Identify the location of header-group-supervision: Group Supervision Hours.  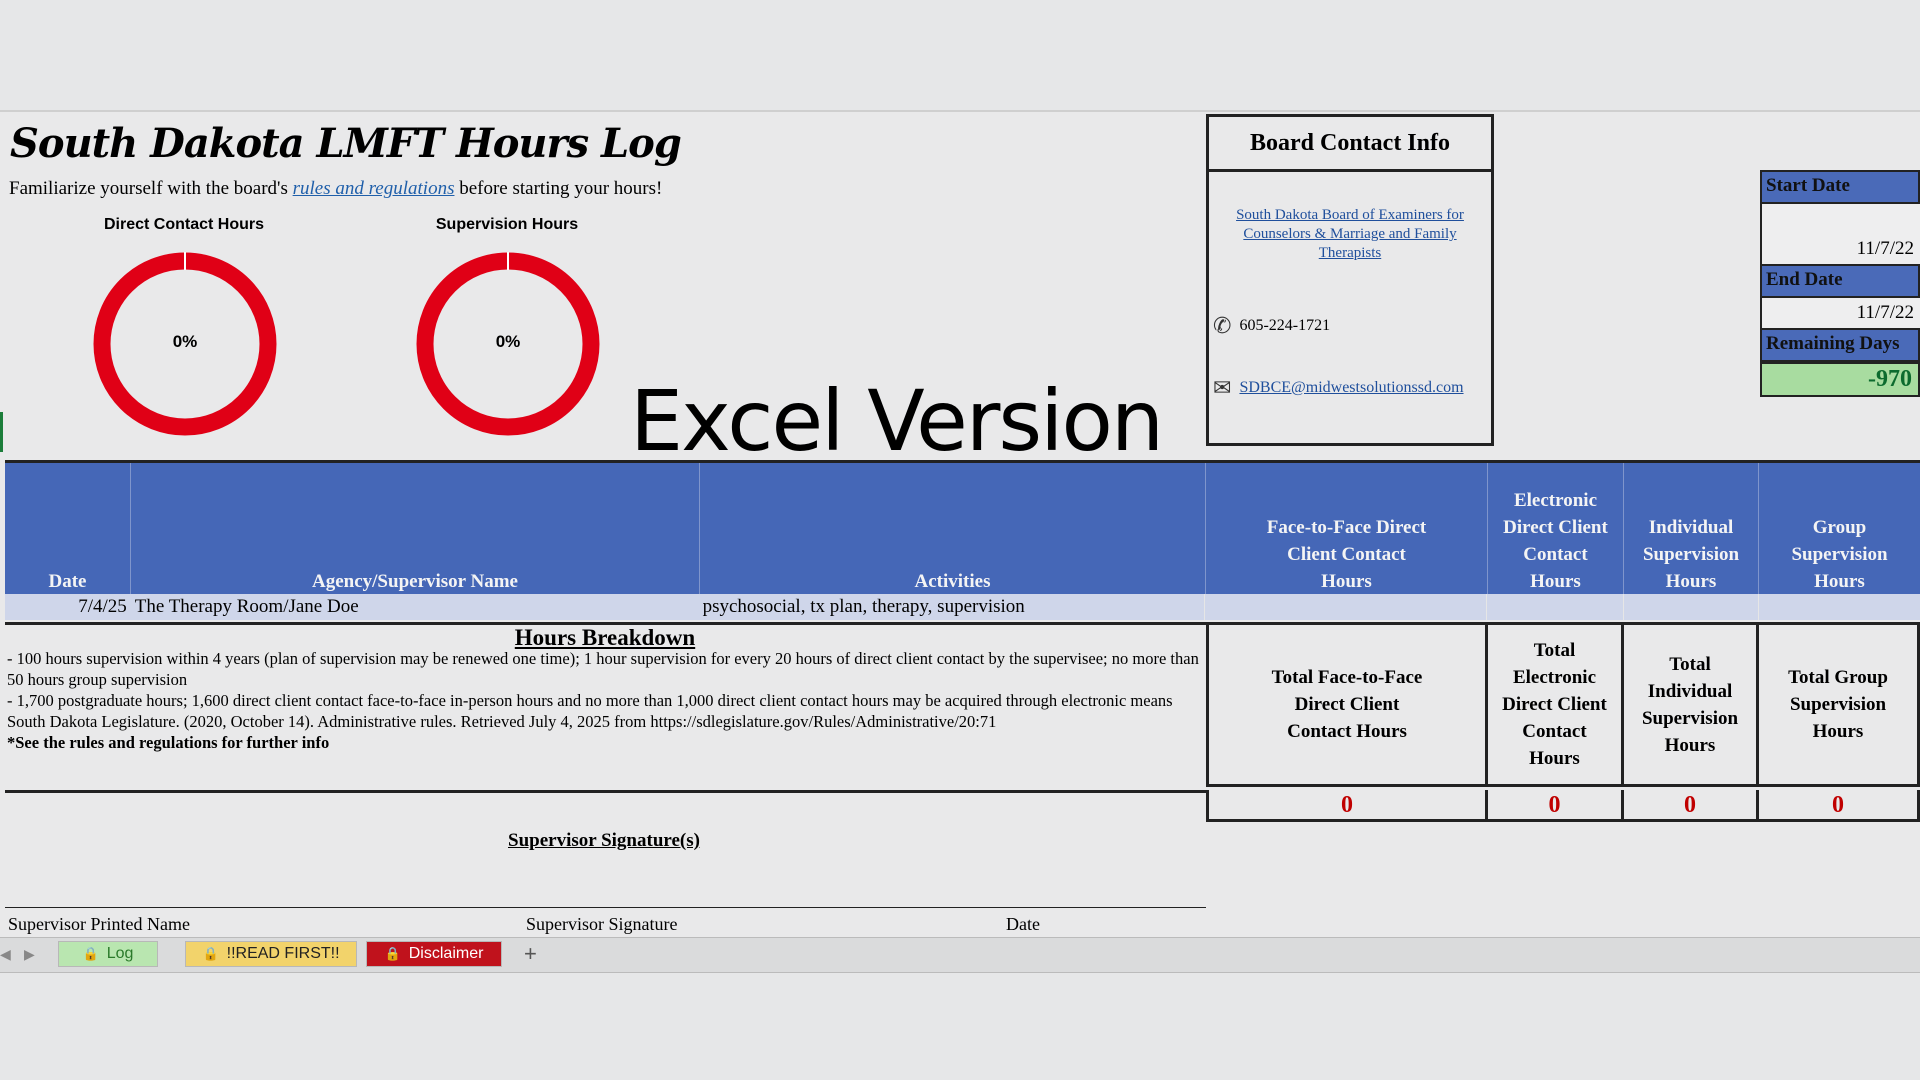
(1839, 530).